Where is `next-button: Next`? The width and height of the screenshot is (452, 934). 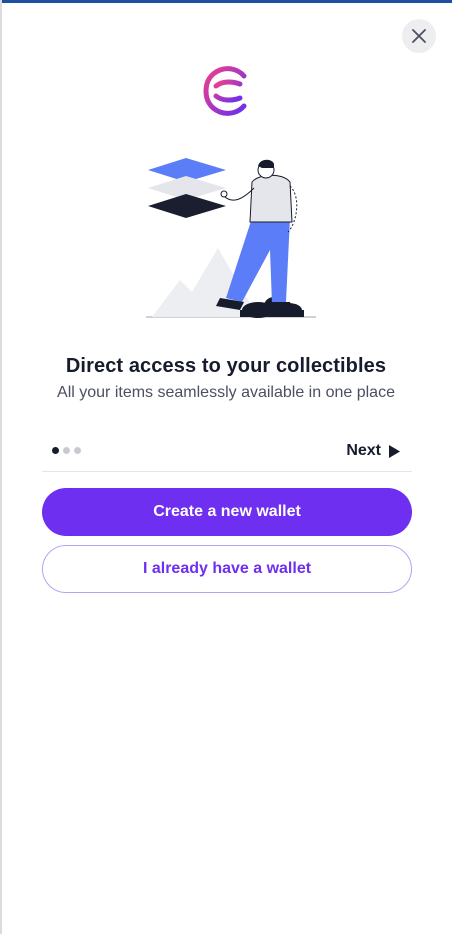
next-button: Next is located at coordinates (373, 451).